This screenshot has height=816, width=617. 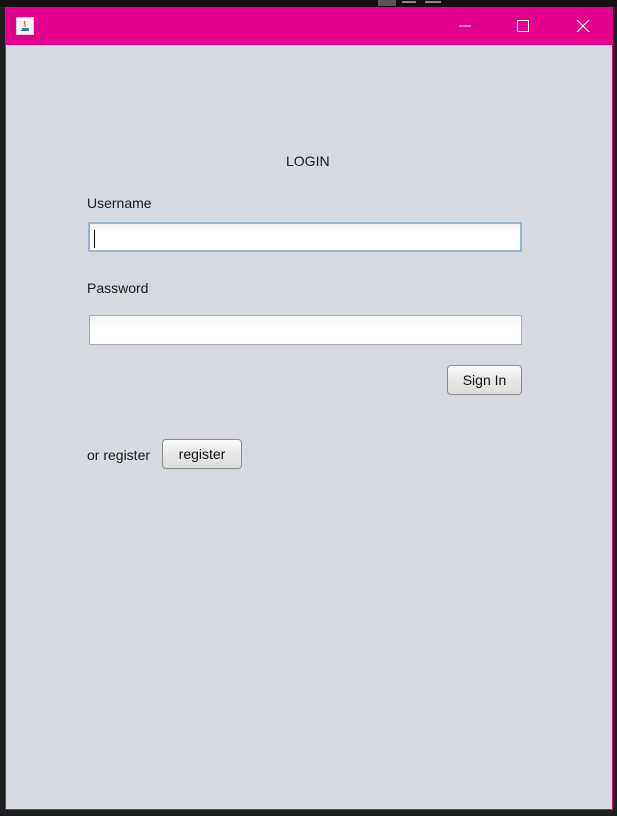 I want to click on close-button, so click(x=583, y=26).